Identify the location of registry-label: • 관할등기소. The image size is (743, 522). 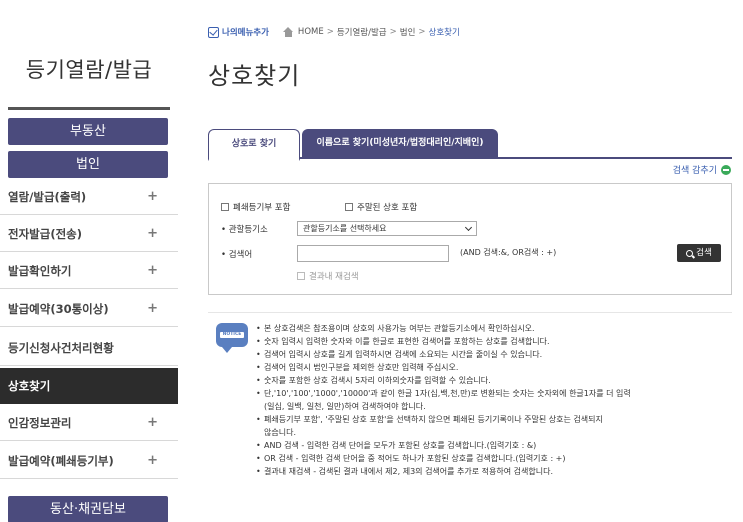
(244, 230).